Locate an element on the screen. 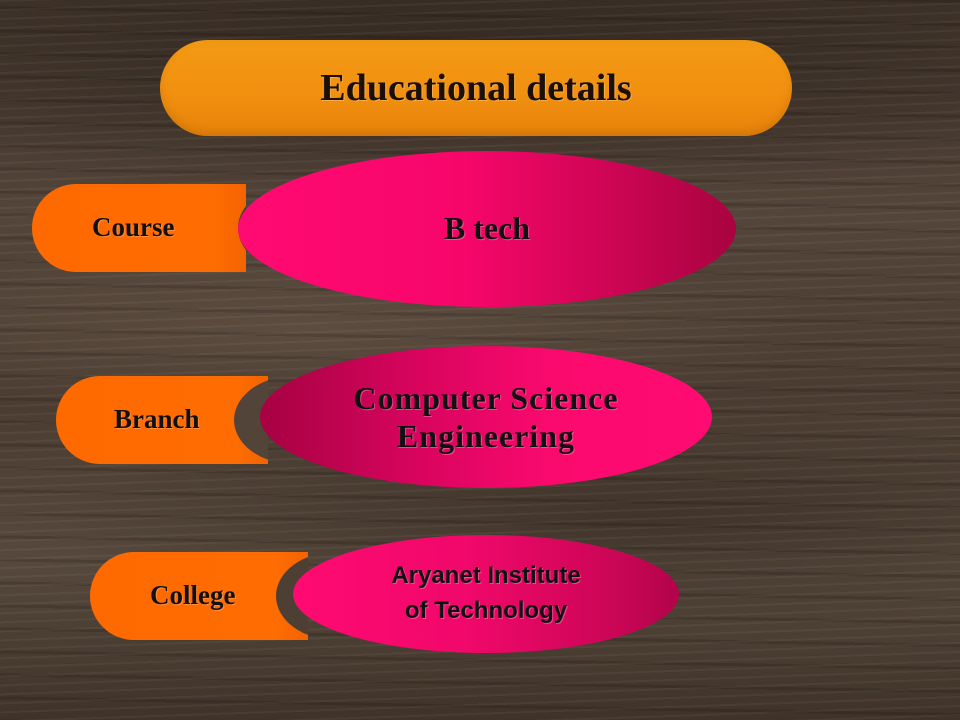 This screenshot has height=720, width=960. college-value-oval: Aryanet Institute of Technology is located at coordinates (486, 594).